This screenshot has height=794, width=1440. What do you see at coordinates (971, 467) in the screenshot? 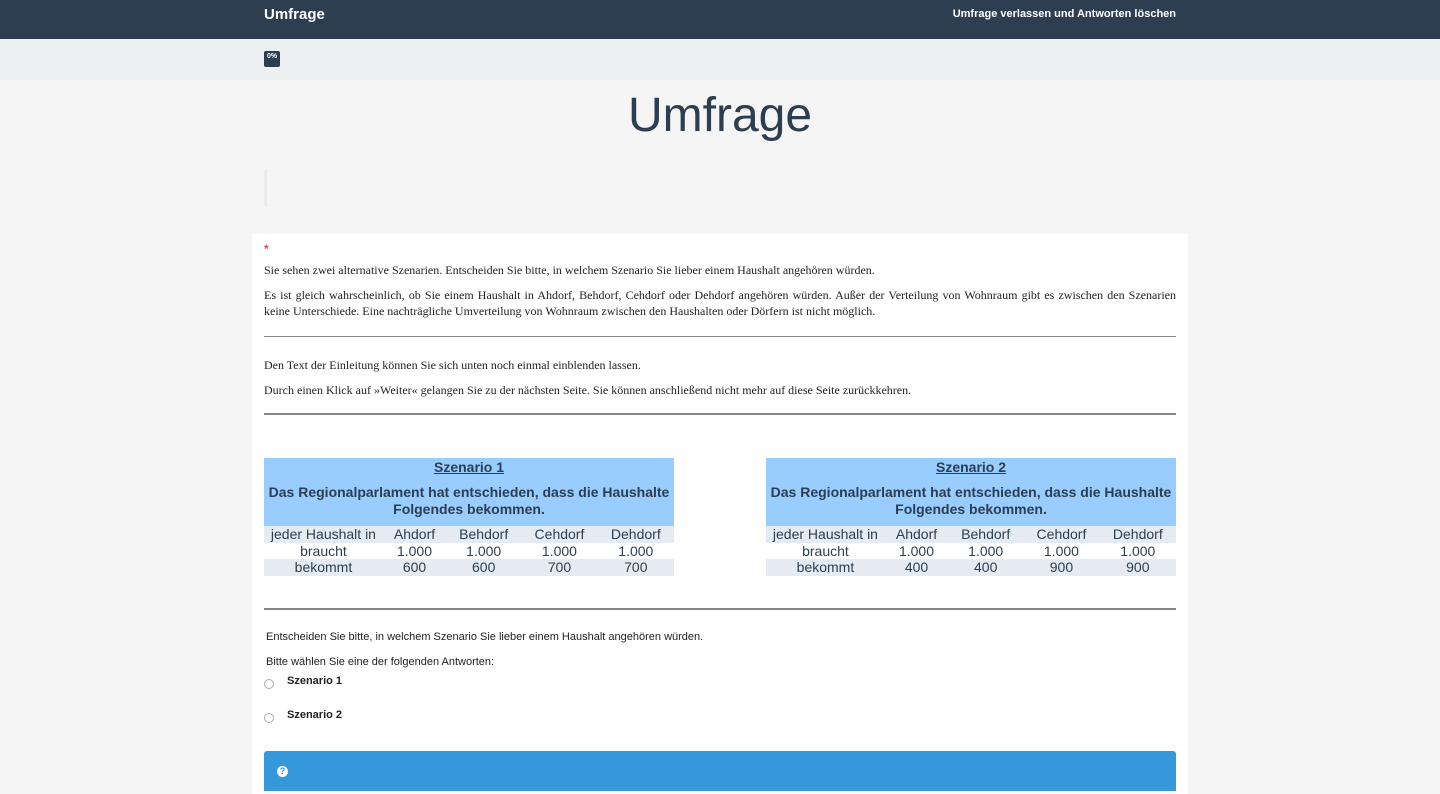
I see `scenario-title: Szenario 2` at bounding box center [971, 467].